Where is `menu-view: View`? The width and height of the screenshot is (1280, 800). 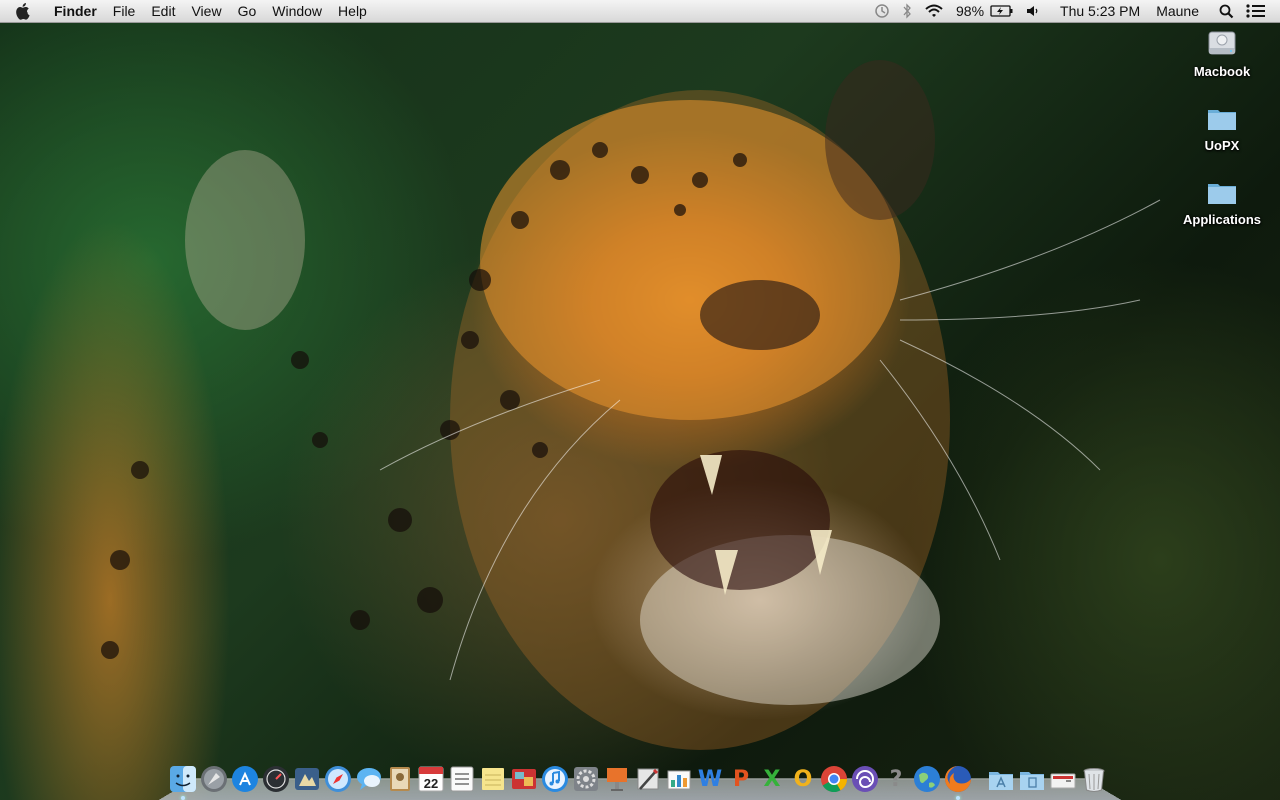
menu-view: View is located at coordinates (206, 11).